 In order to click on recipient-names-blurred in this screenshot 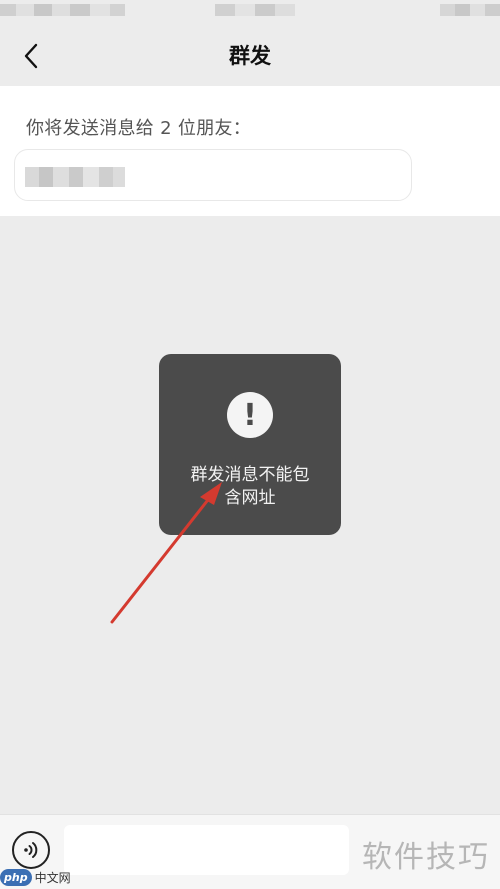, I will do `click(75, 177)`.